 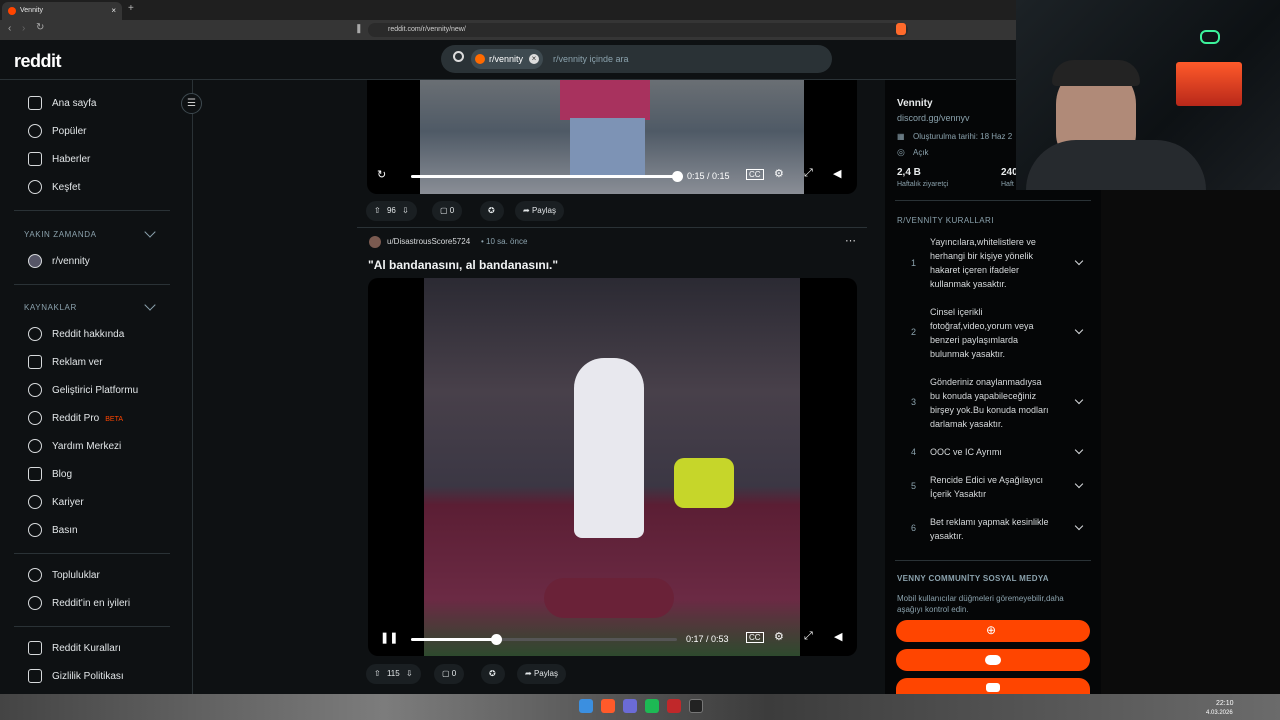 What do you see at coordinates (74, 335) in the screenshot?
I see `sidebar-item-about: Reddit hakkında` at bounding box center [74, 335].